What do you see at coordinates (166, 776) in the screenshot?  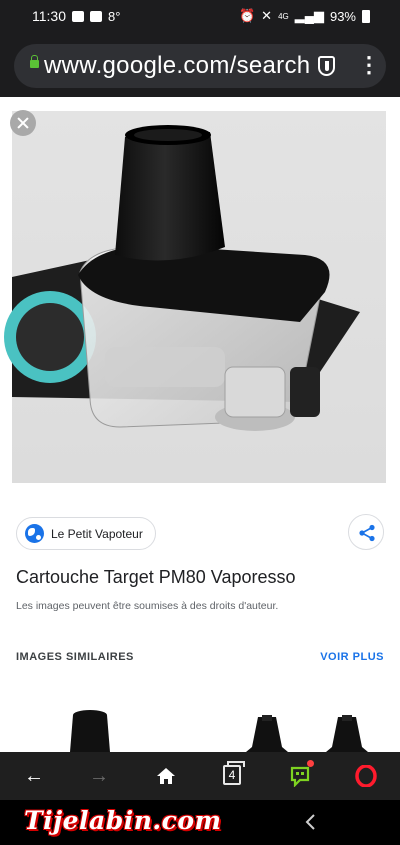 I see `home-icon` at bounding box center [166, 776].